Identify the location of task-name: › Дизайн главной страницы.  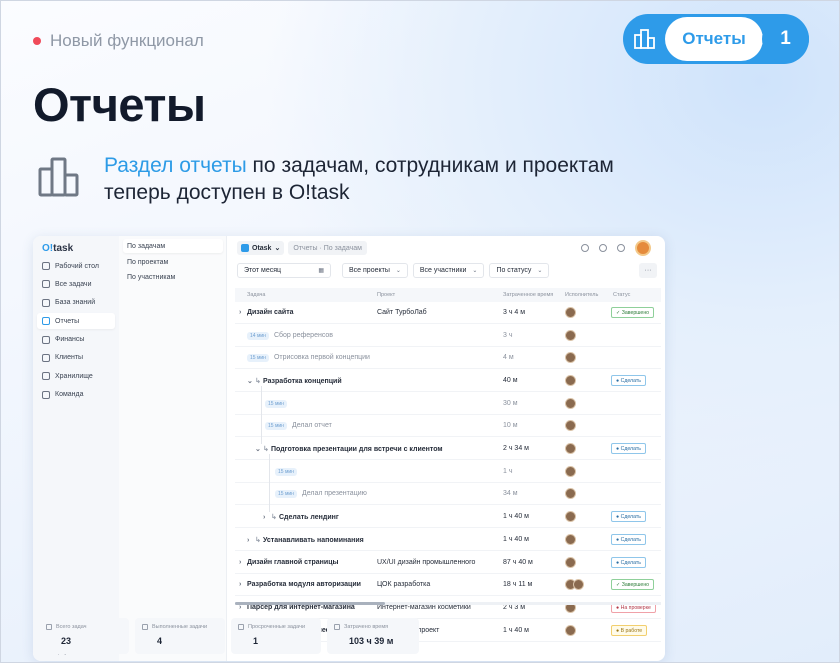
(289, 562).